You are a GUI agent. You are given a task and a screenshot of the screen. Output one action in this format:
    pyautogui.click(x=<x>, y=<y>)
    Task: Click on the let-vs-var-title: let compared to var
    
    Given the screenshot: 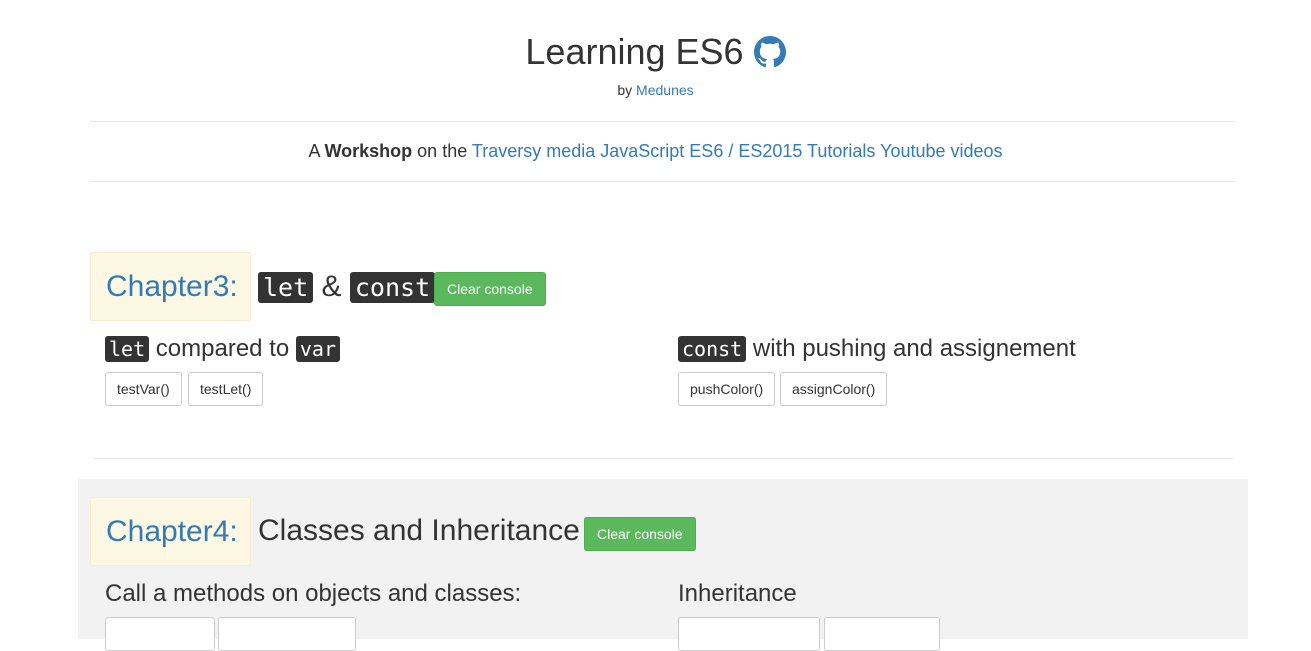 What is the action you would take?
    pyautogui.click(x=222, y=349)
    